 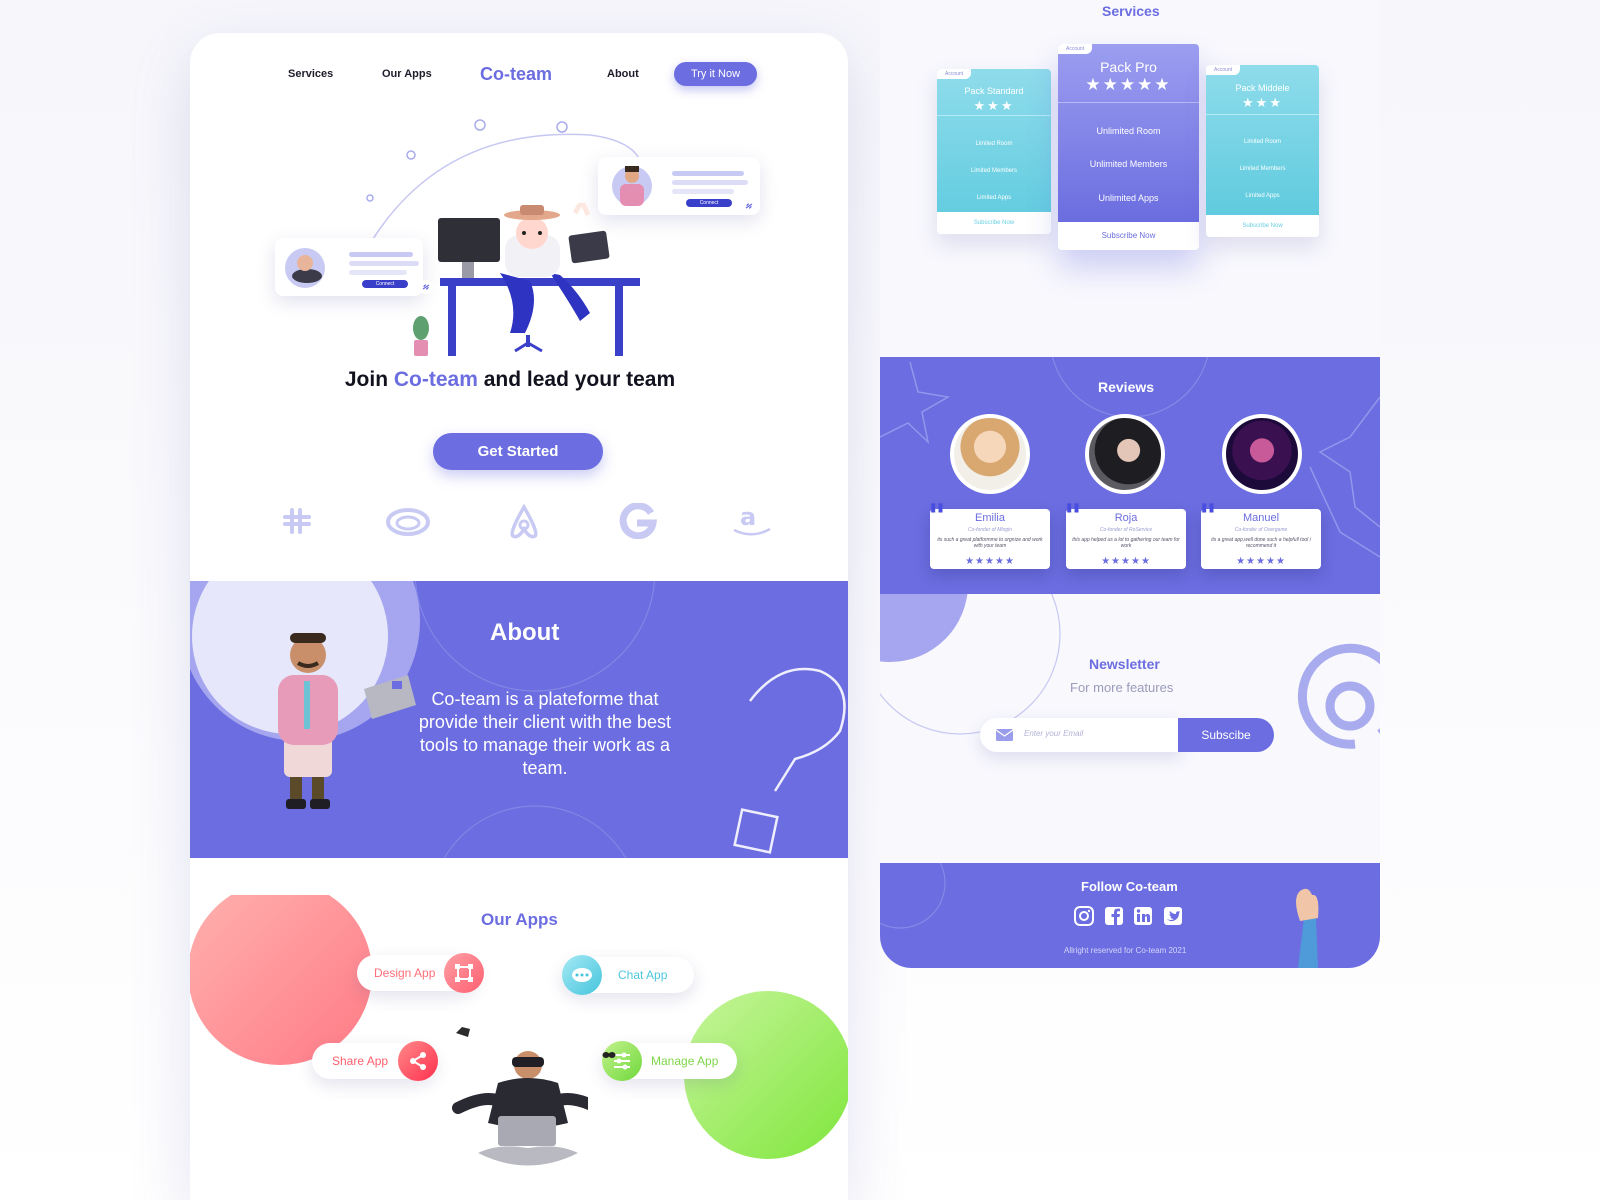 I want to click on email-field-container, so click(x=1080, y=735).